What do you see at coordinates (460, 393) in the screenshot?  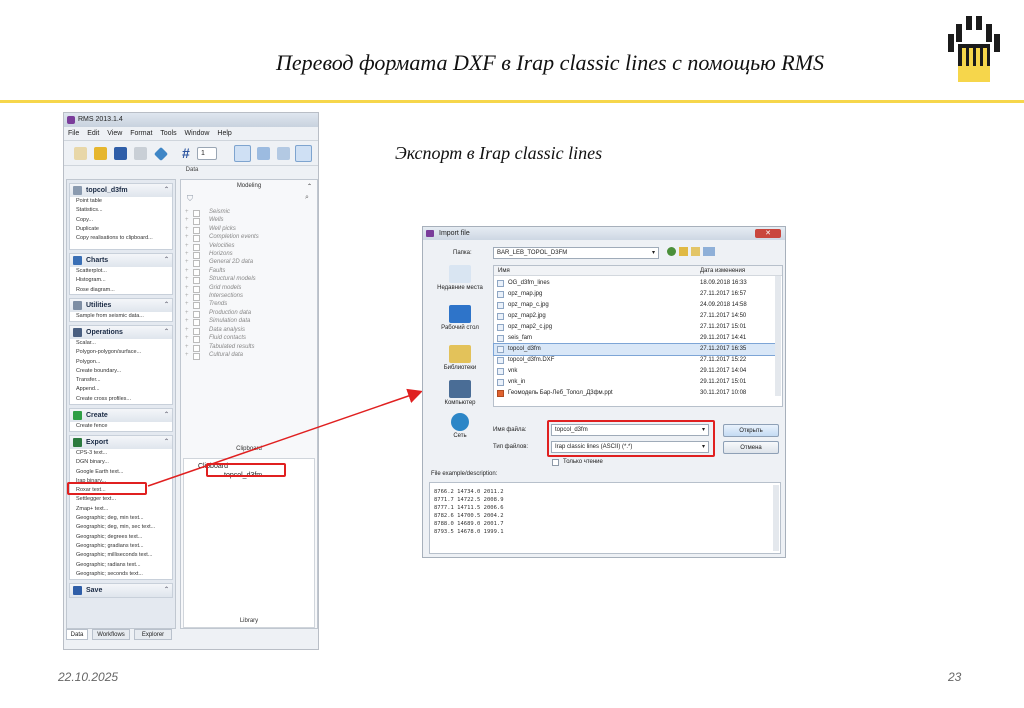 I see `place-computer: Компьютер` at bounding box center [460, 393].